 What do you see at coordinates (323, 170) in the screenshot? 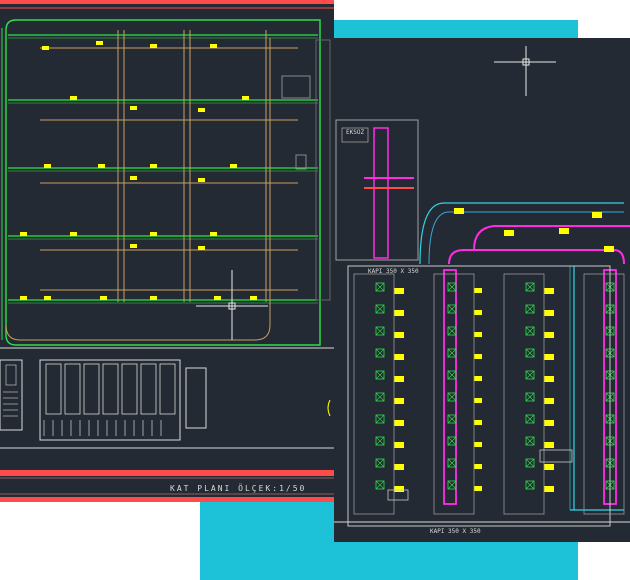
I see `right-wall` at bounding box center [323, 170].